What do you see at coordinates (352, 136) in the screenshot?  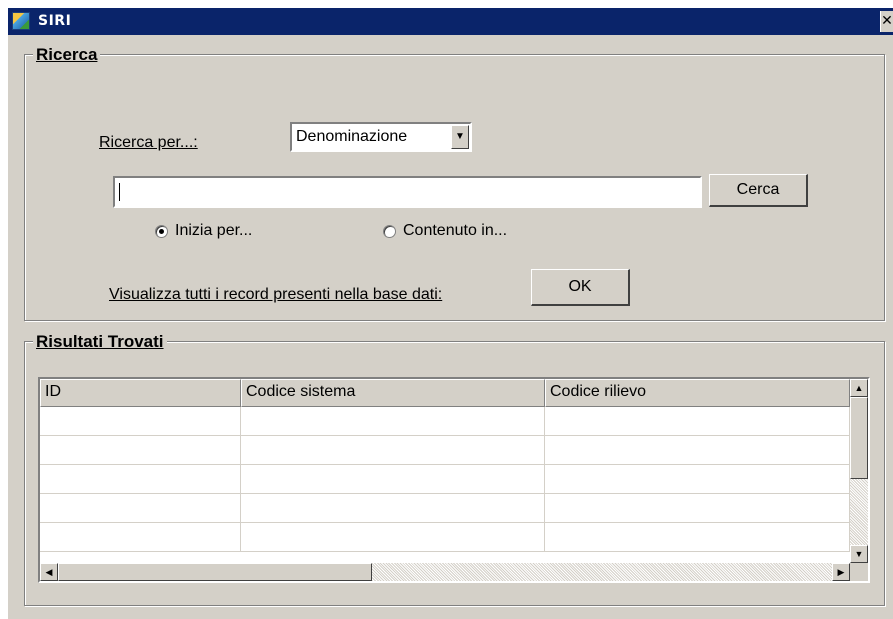 I see `search-by-value: Denominazione` at bounding box center [352, 136].